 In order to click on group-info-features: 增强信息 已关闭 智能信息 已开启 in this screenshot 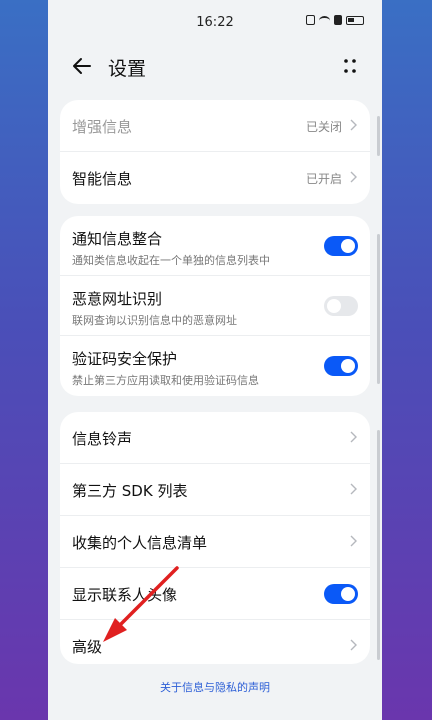, I will do `click(215, 152)`.